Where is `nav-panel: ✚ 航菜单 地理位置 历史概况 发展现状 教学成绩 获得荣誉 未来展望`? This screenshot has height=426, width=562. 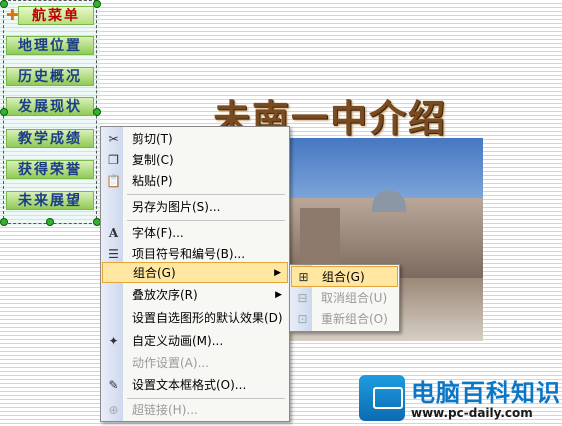 nav-panel: ✚ 航菜单 地理位置 历史概况 发展现状 教学成绩 获得荣誉 未来展望 is located at coordinates (50, 113).